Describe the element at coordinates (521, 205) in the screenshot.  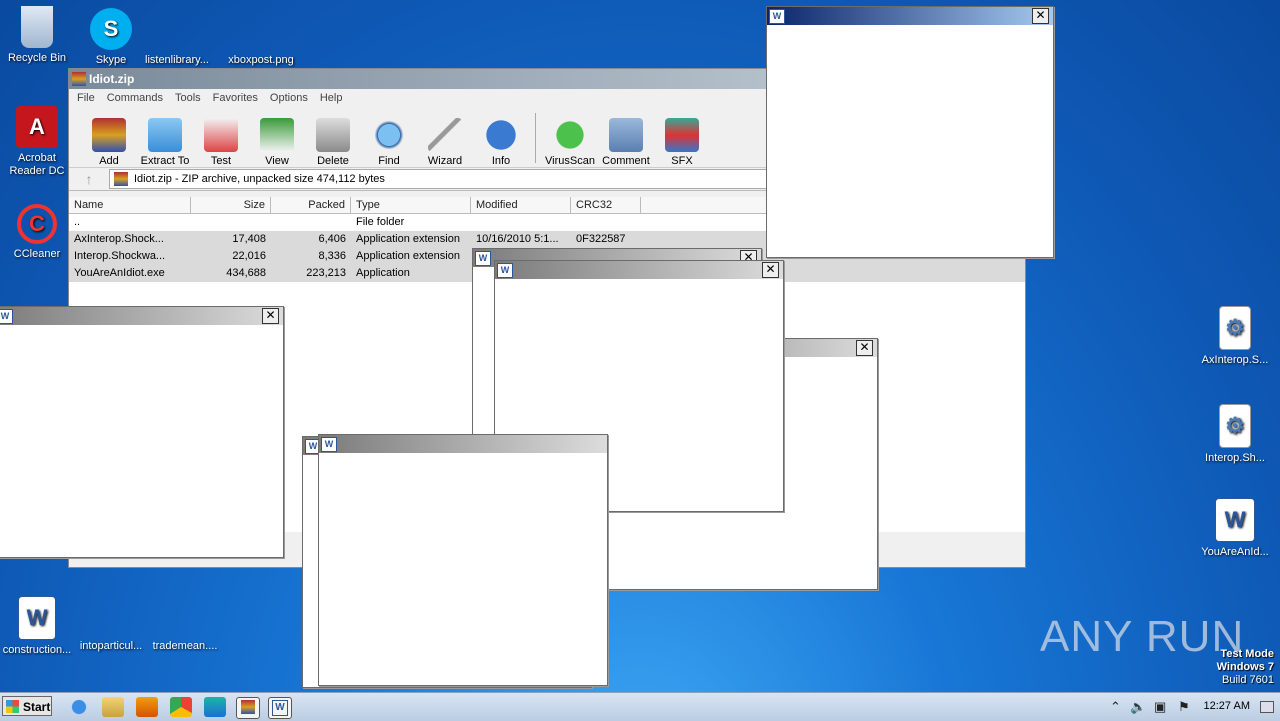
I see `column-modified: Modified` at that location.